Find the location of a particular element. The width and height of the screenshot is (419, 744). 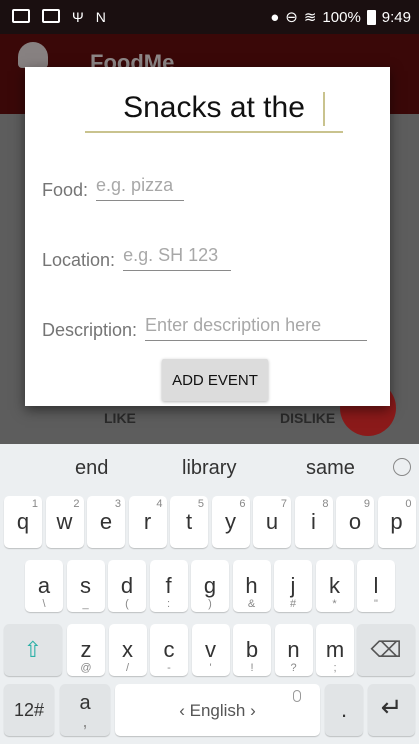

description-label: Description: is located at coordinates (90, 330).